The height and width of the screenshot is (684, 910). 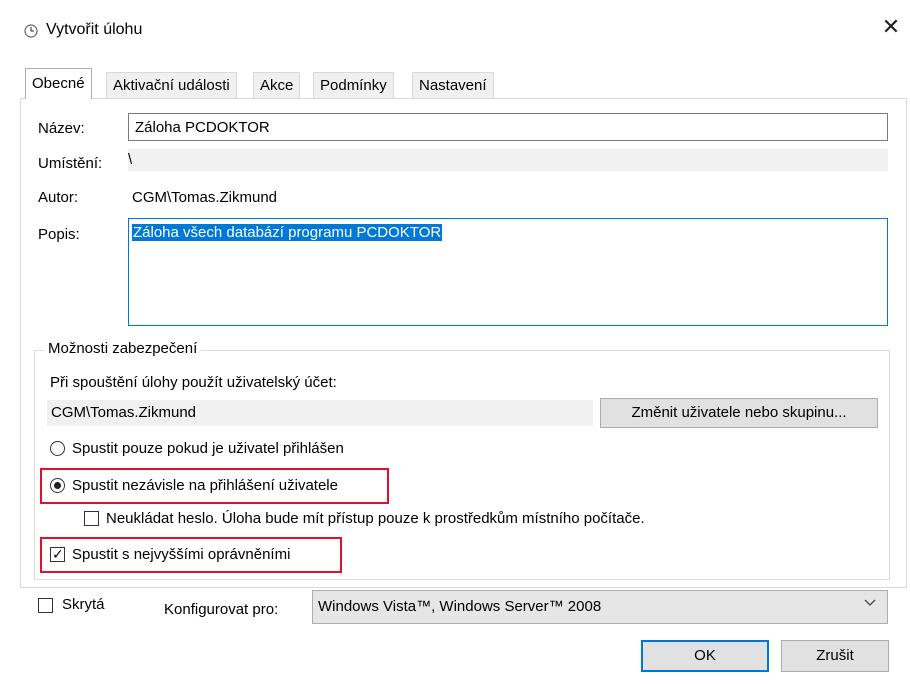 I want to click on check-icon: ✓, so click(x=58, y=554).